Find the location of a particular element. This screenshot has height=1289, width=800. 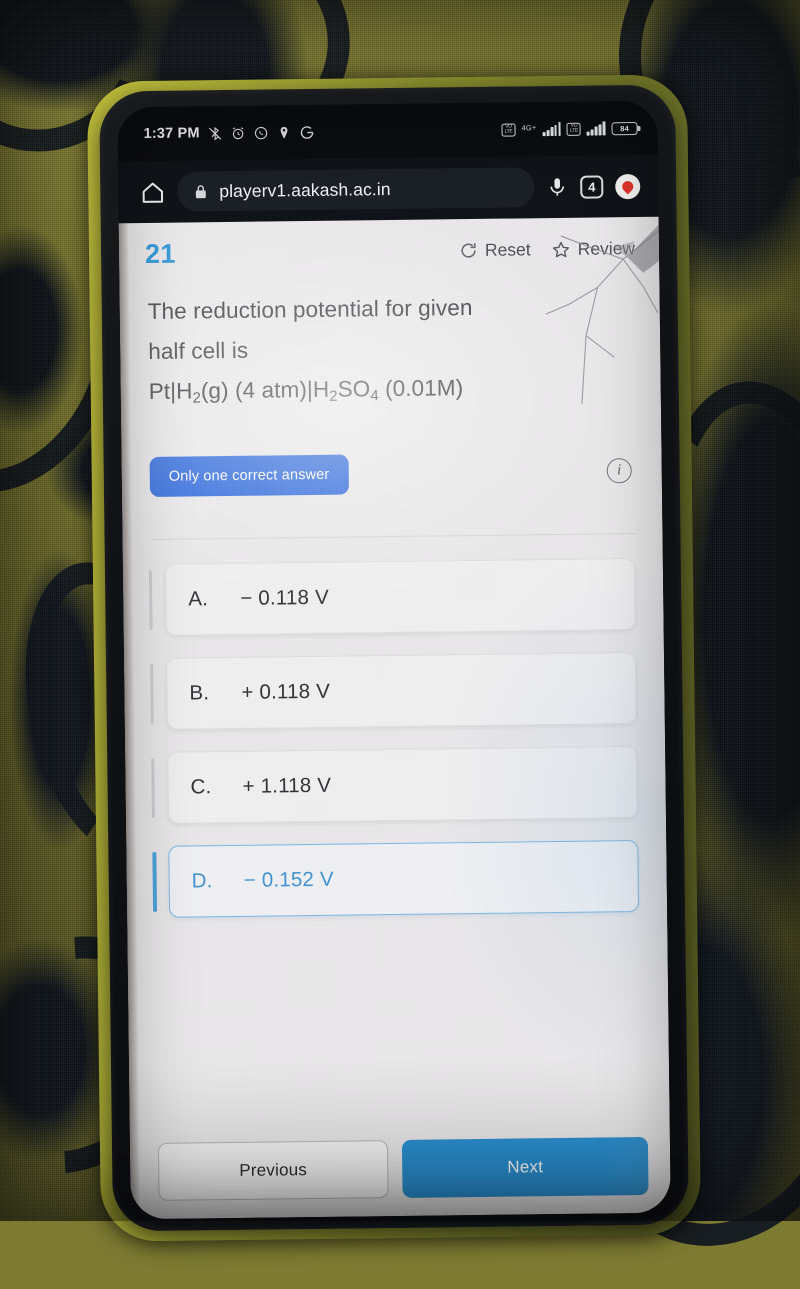

question-line-1: The reduction potential for given is located at coordinates (389, 309).